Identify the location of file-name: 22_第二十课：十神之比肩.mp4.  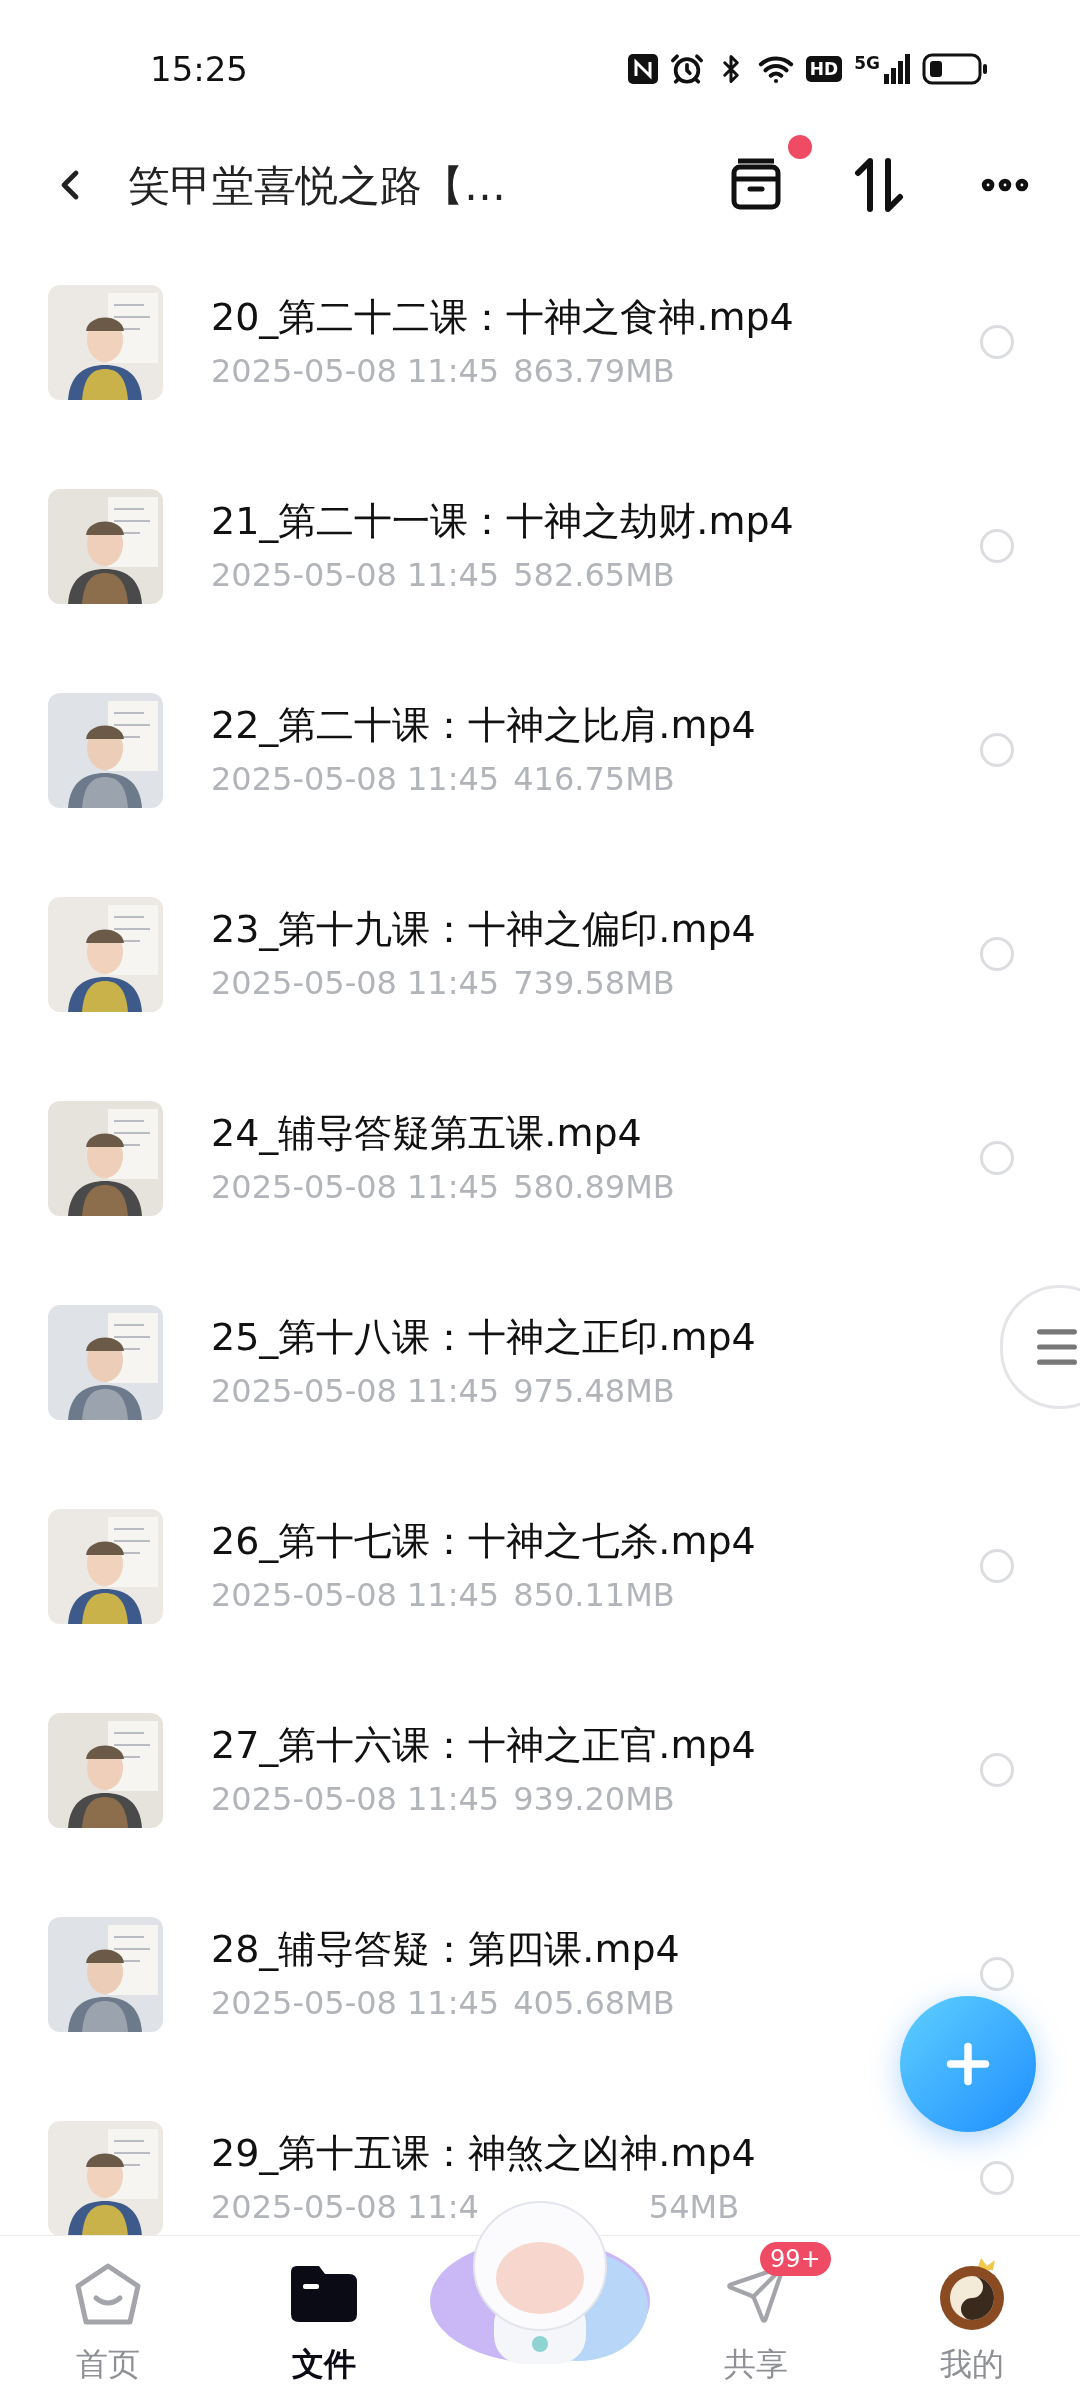
(595, 725).